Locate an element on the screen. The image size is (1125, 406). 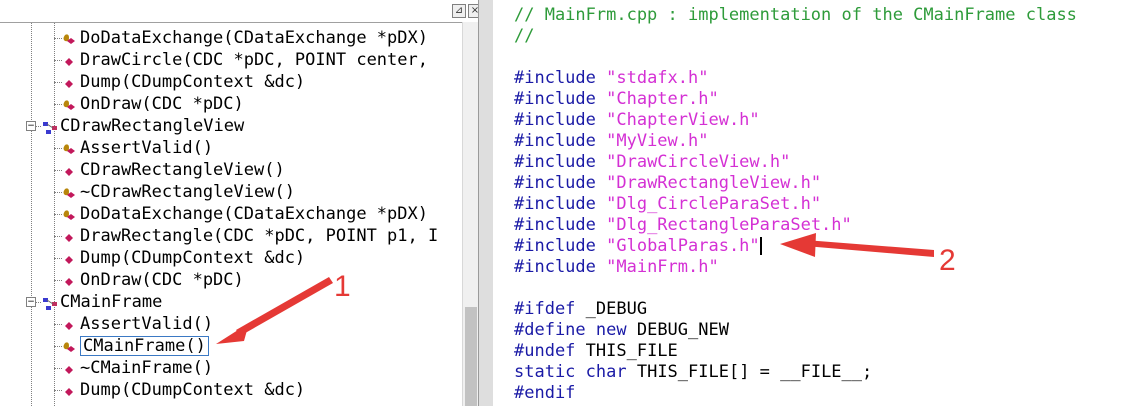
tree-method-node: DrawRectangle(CDC *pDC, POINT p1, I is located at coordinates (235, 236).